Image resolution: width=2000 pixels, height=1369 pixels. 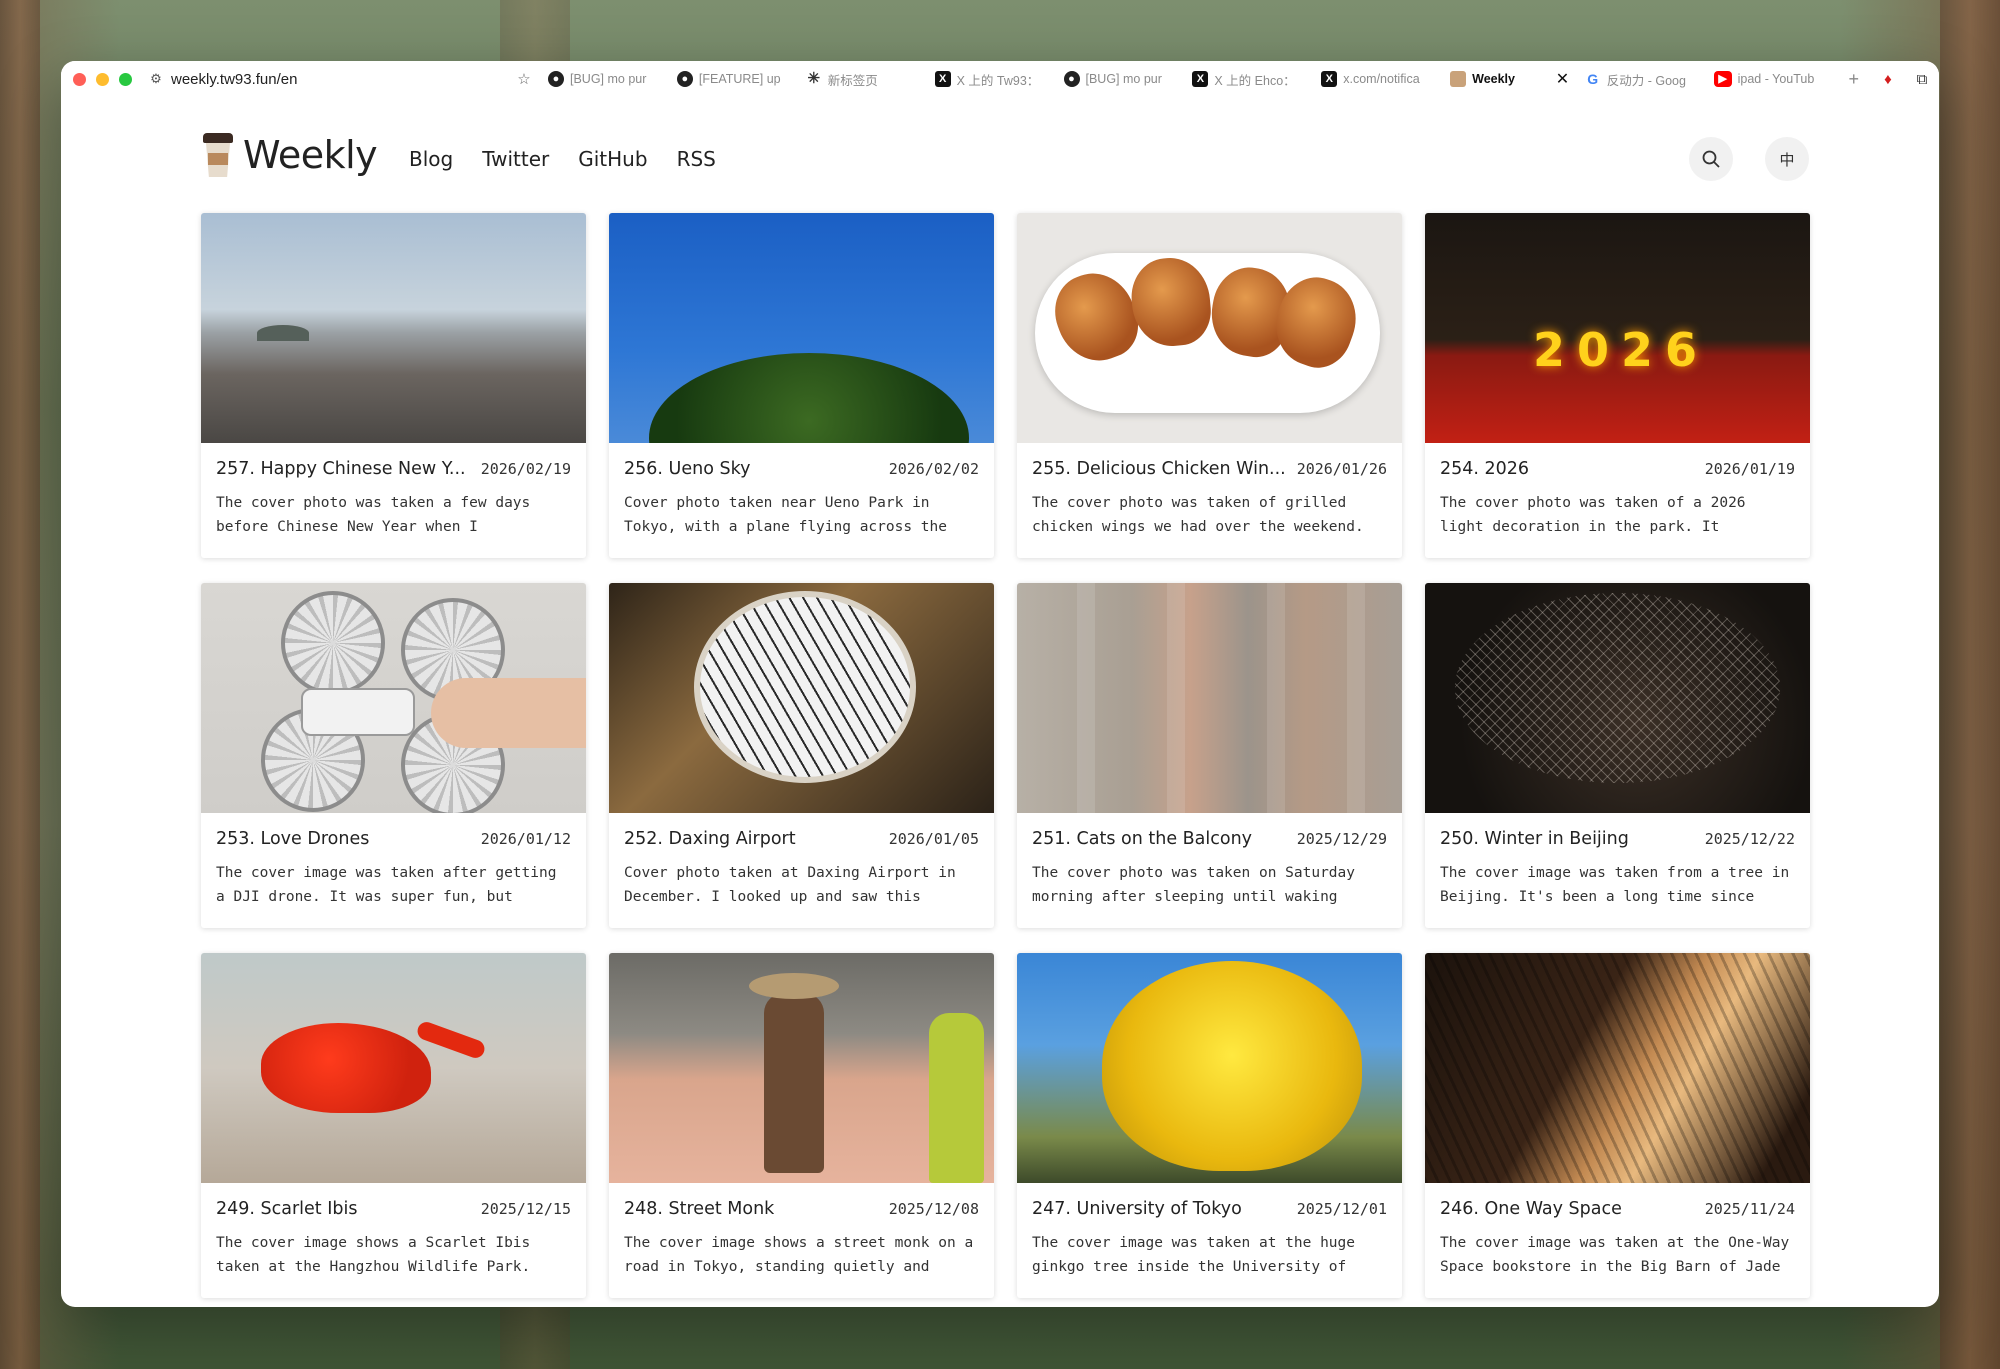 What do you see at coordinates (1137, 1209) in the screenshot?
I see `post-title: 247. University of Tokyo` at bounding box center [1137, 1209].